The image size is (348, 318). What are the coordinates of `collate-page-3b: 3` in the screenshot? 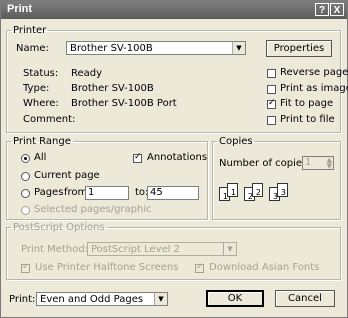 It's located at (282, 190).